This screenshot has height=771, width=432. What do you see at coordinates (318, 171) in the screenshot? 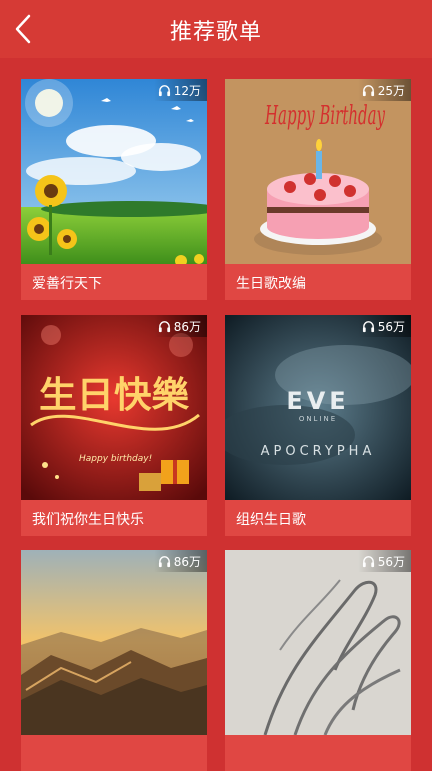
I see `playlist-cover: Happy Birthday 25万` at bounding box center [318, 171].